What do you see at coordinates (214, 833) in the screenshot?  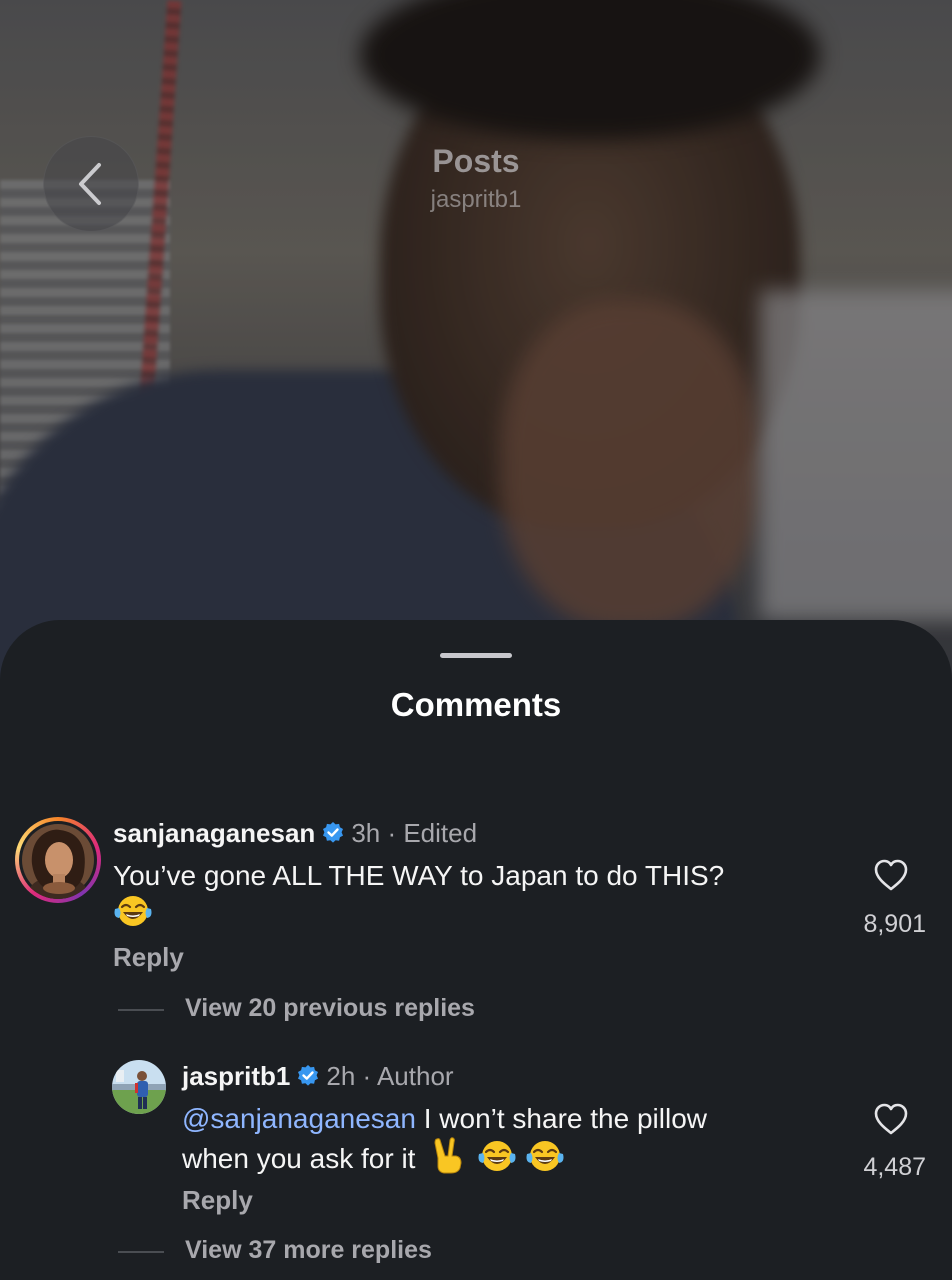 I see `comment-username: sanjanaganesan` at bounding box center [214, 833].